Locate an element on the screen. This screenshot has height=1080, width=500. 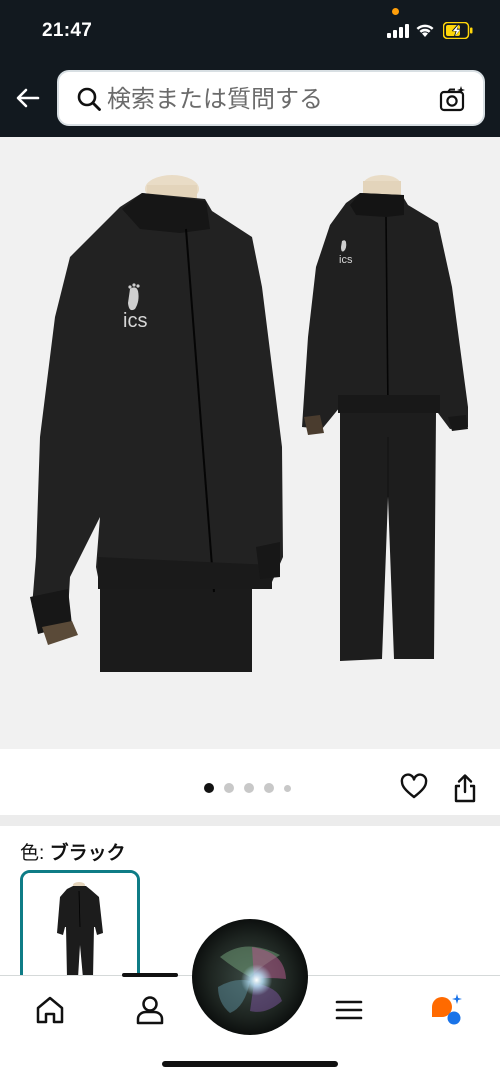
menu-icon is located at coordinates (349, 1010).